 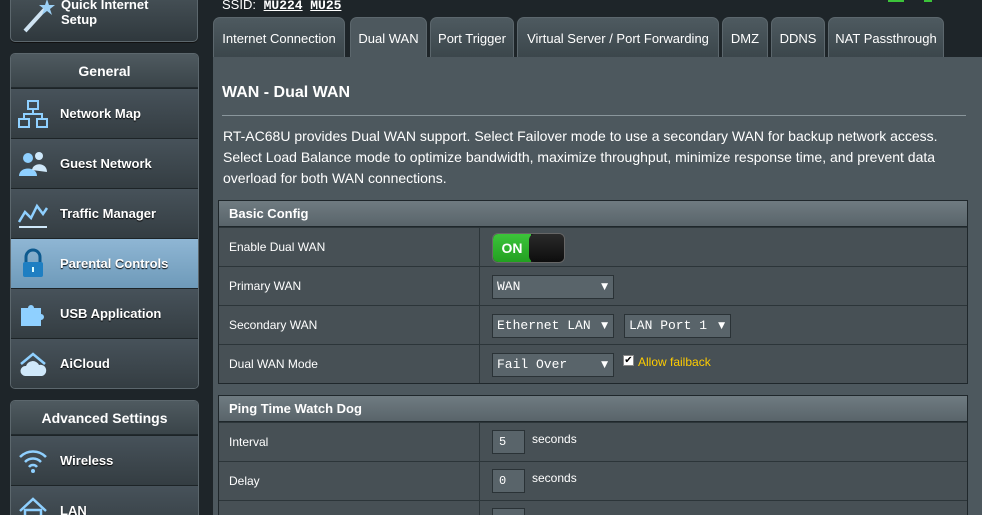 What do you see at coordinates (104, 71) in the screenshot?
I see `general-menu-title: General` at bounding box center [104, 71].